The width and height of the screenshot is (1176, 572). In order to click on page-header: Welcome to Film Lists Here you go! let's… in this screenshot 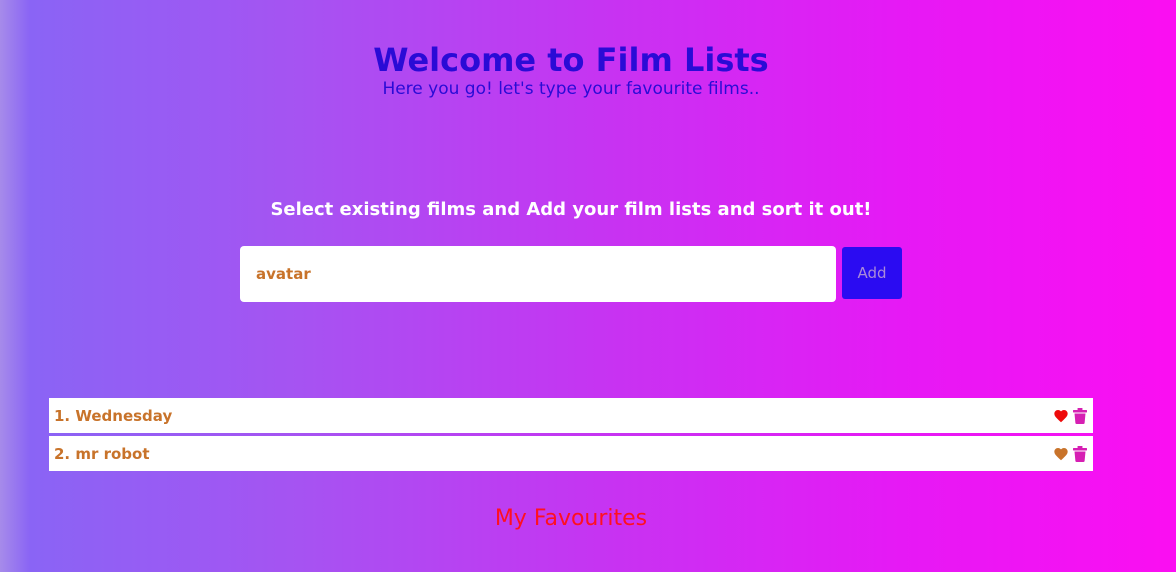, I will do `click(571, 69)`.